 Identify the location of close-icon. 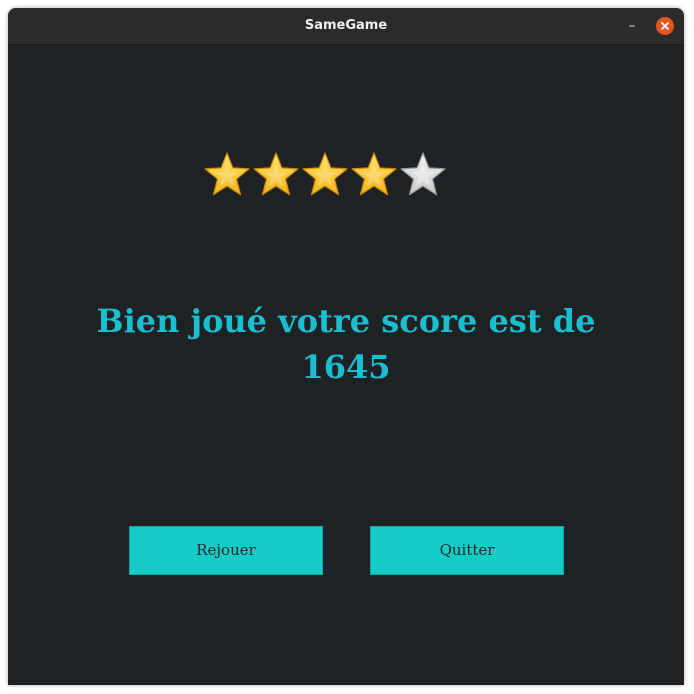
(665, 26).